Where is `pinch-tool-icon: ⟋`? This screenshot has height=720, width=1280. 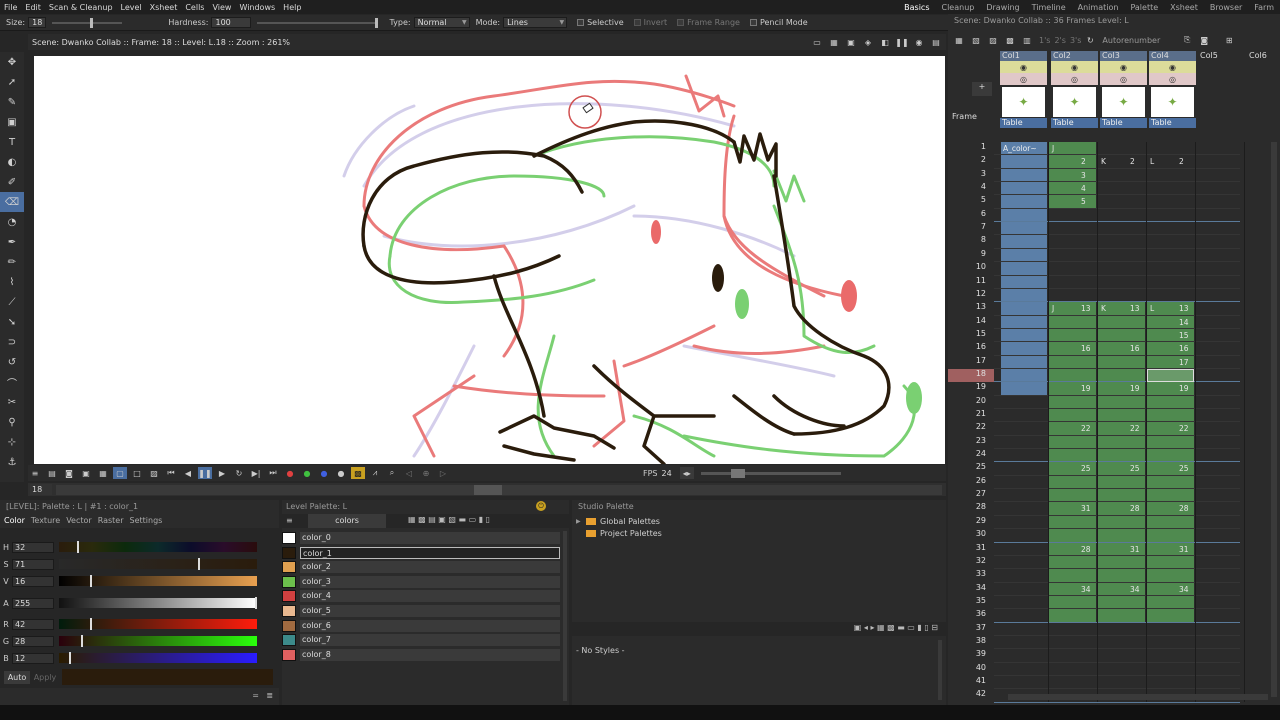 pinch-tool-icon: ⟋ is located at coordinates (12, 302).